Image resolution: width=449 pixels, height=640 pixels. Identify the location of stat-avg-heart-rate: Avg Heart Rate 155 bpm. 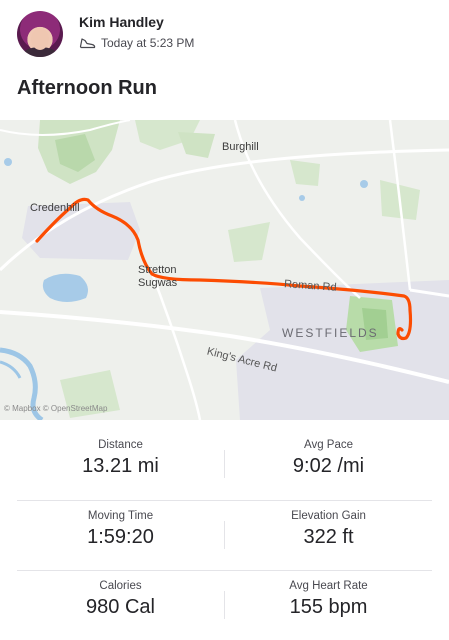
(328, 595).